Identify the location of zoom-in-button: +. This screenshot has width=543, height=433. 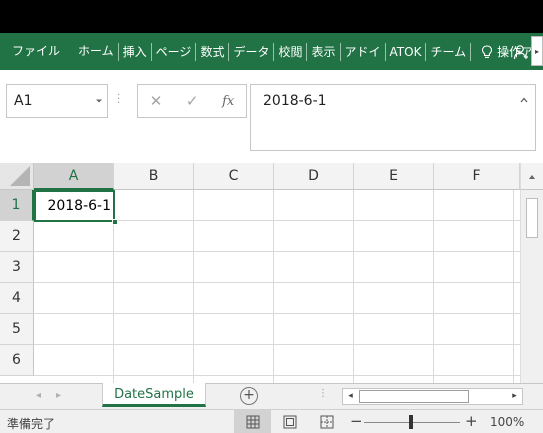
(471, 421).